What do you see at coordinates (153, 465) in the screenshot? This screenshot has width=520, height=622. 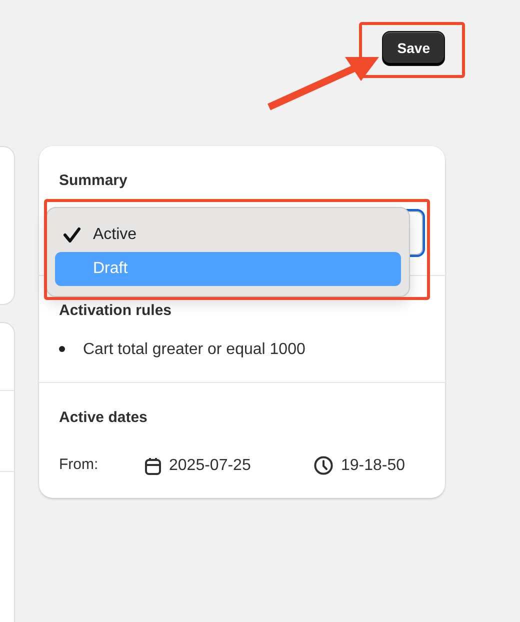 I see `calendar-icon` at bounding box center [153, 465].